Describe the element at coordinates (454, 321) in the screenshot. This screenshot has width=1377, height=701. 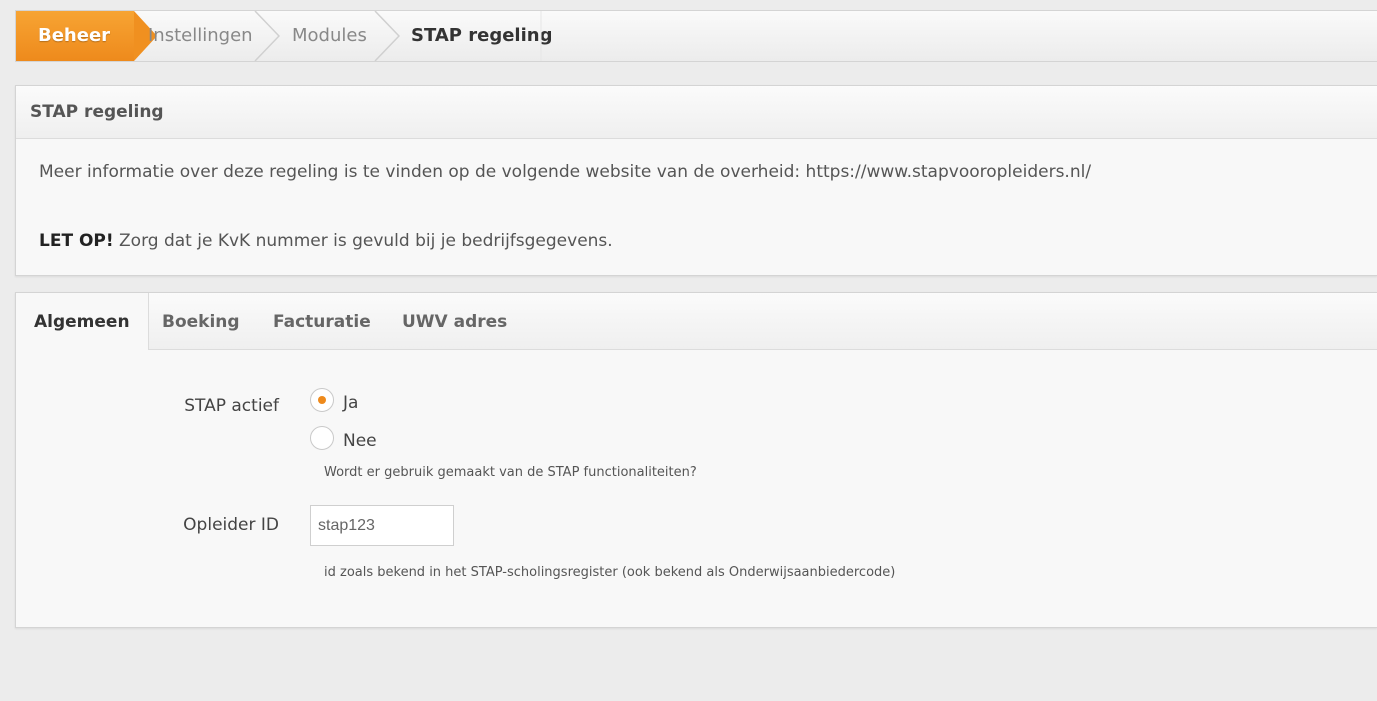
I see `tab-uwv-adres: UWV adres` at that location.